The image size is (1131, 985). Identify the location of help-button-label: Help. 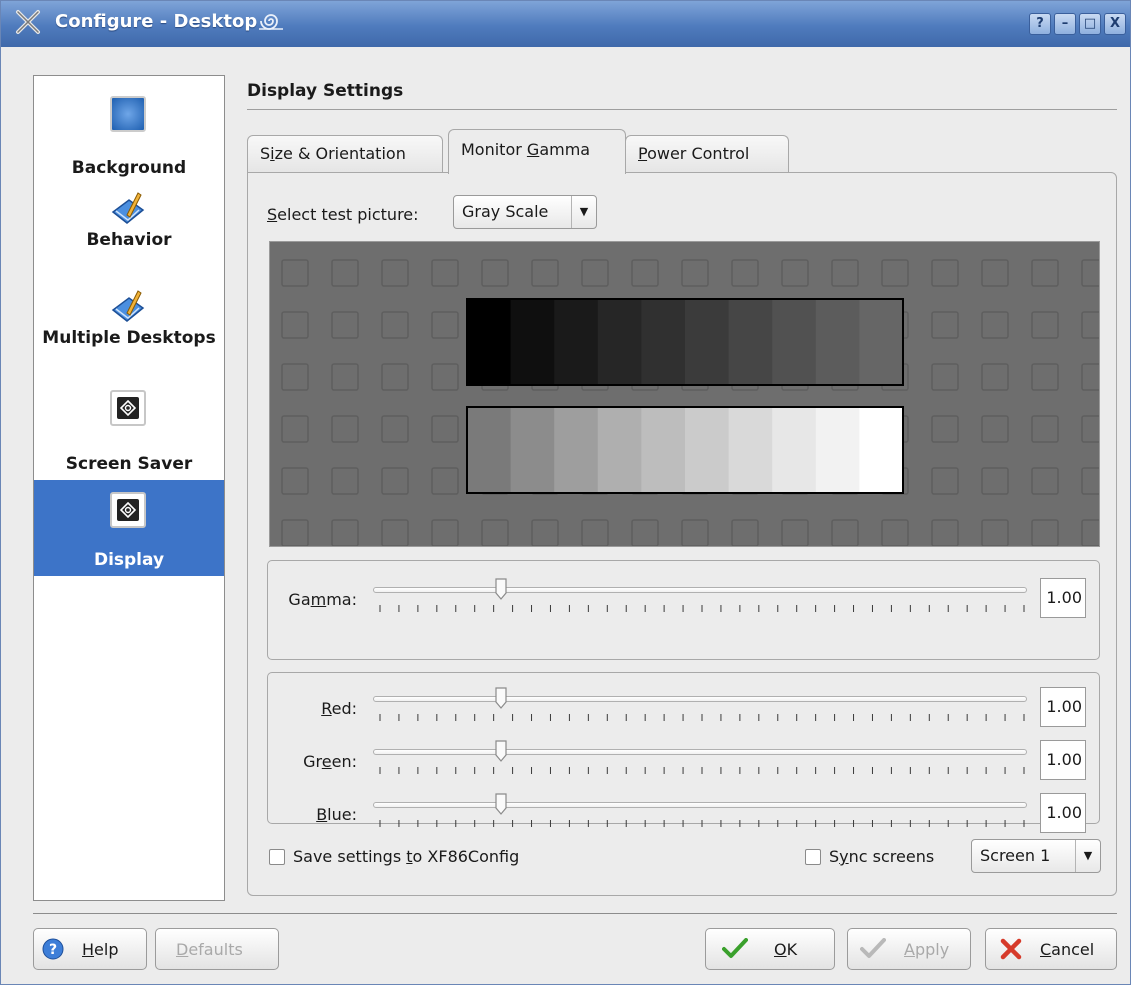
(100, 949).